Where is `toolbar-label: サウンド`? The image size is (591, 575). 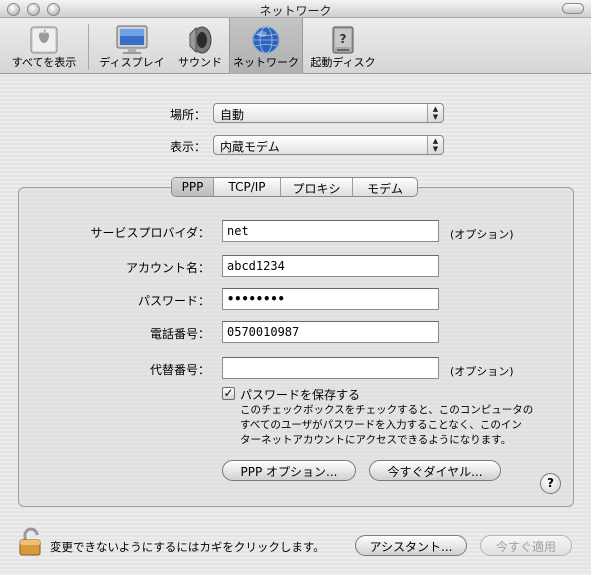
toolbar-label: サウンド is located at coordinates (200, 62).